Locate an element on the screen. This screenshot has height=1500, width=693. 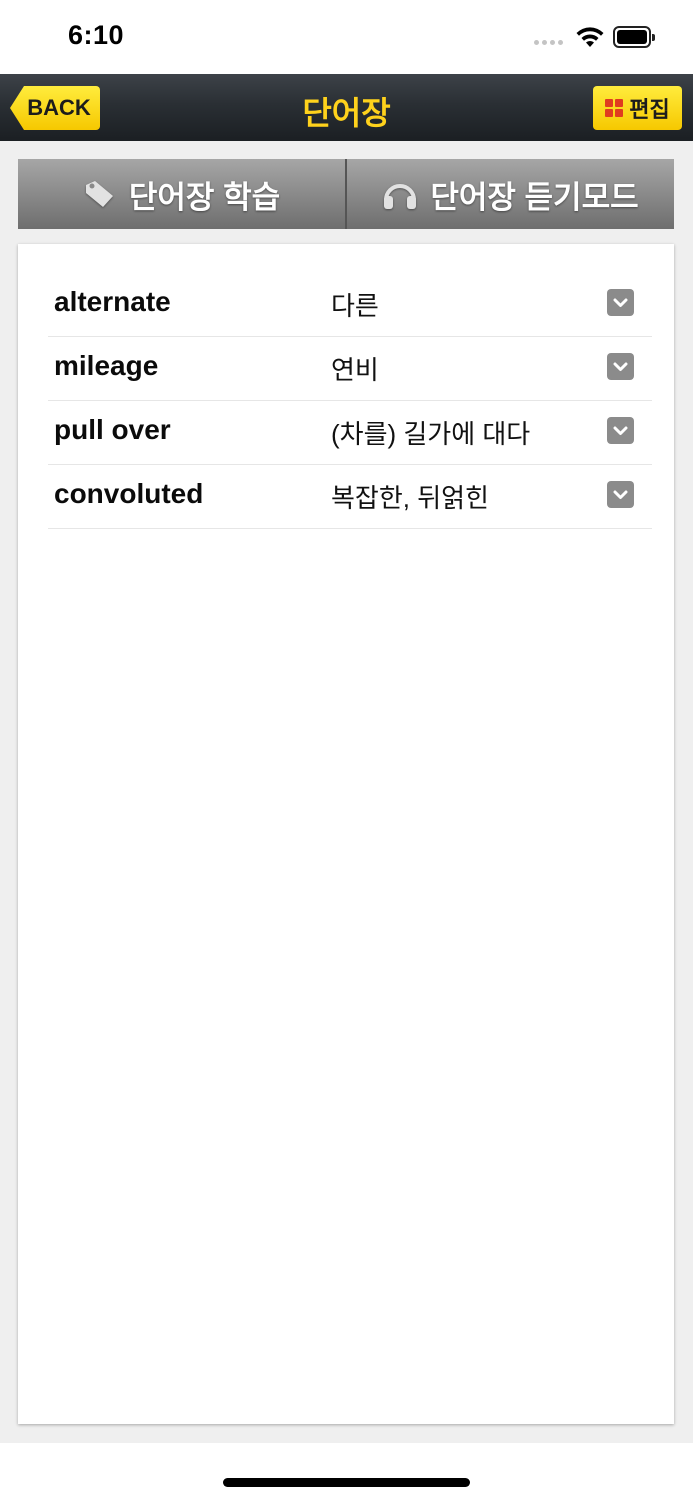
list-item: convoluted 복잡한, 뒤얽힌 is located at coordinates (350, 497).